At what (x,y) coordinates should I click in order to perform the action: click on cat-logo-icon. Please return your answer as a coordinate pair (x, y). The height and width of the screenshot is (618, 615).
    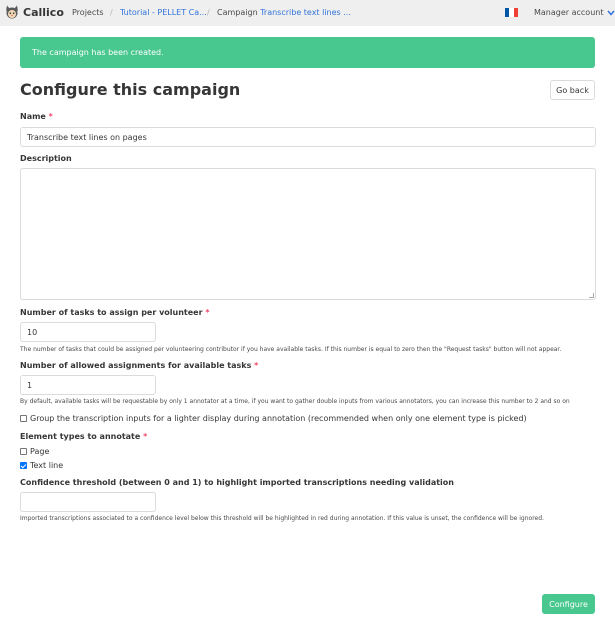
    Looking at the image, I should click on (12, 12).